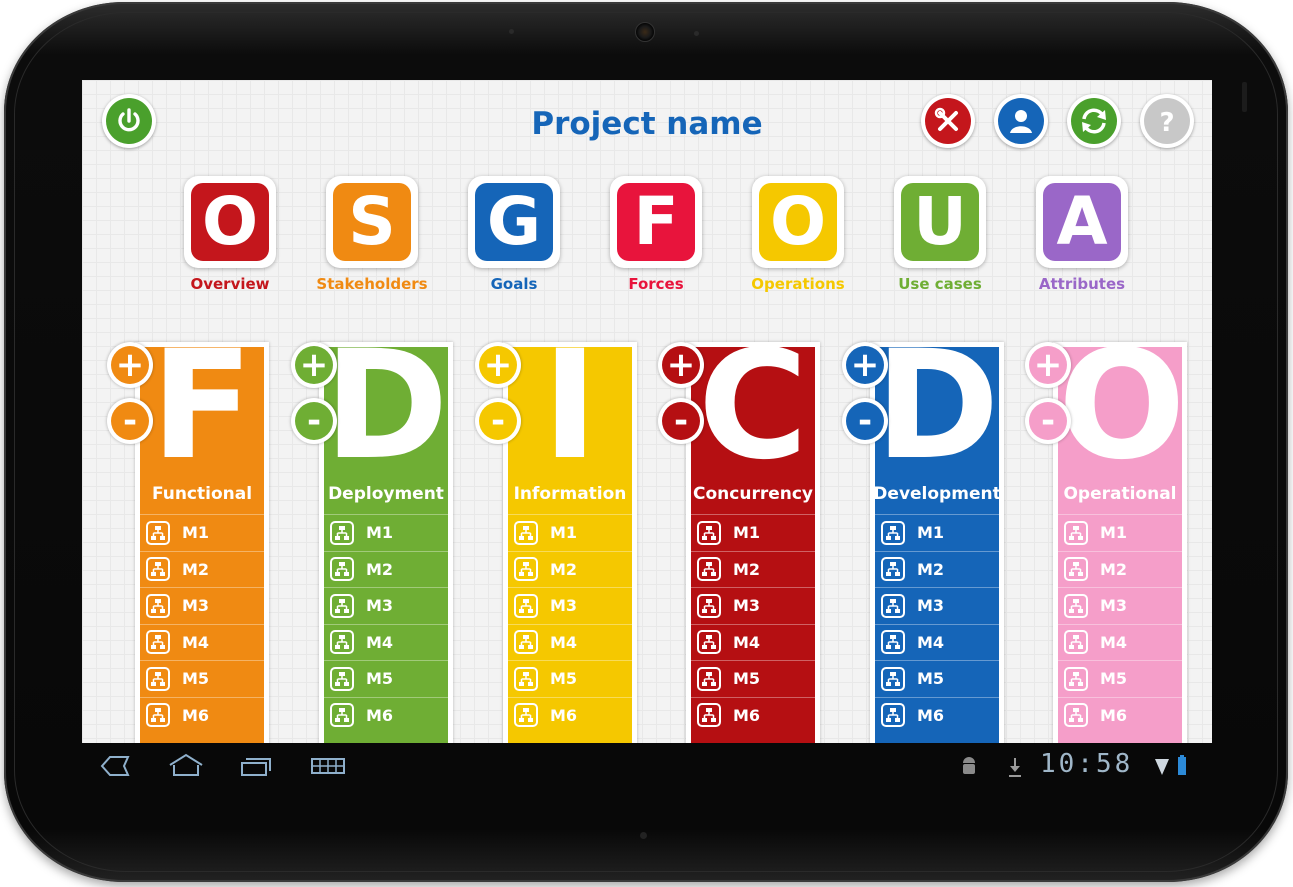 This screenshot has width=1293, height=887. What do you see at coordinates (1167, 121) in the screenshot?
I see `help-button: ?` at bounding box center [1167, 121].